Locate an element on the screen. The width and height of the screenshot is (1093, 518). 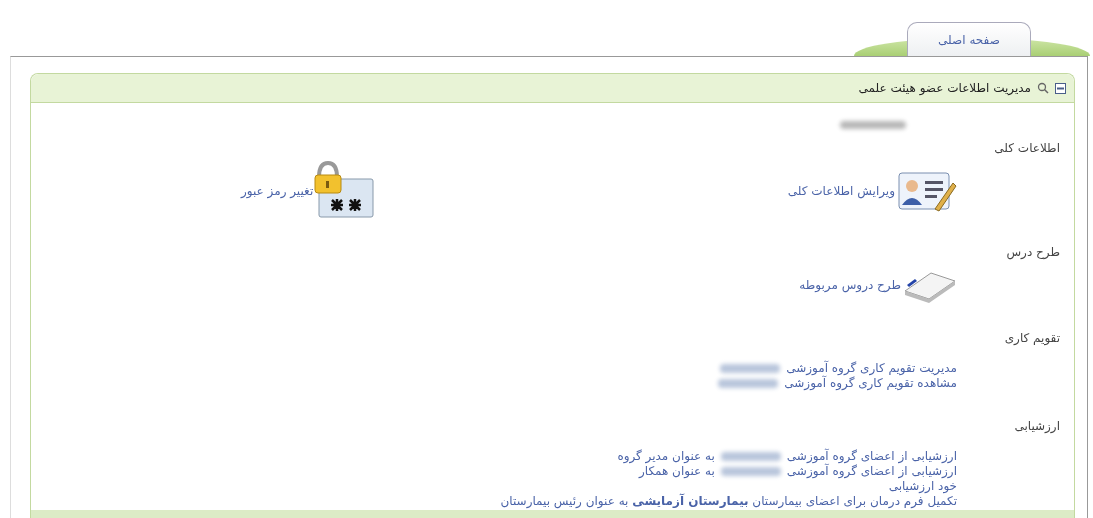
icon-link: تغییر رمز عبور is located at coordinates (308, 191).